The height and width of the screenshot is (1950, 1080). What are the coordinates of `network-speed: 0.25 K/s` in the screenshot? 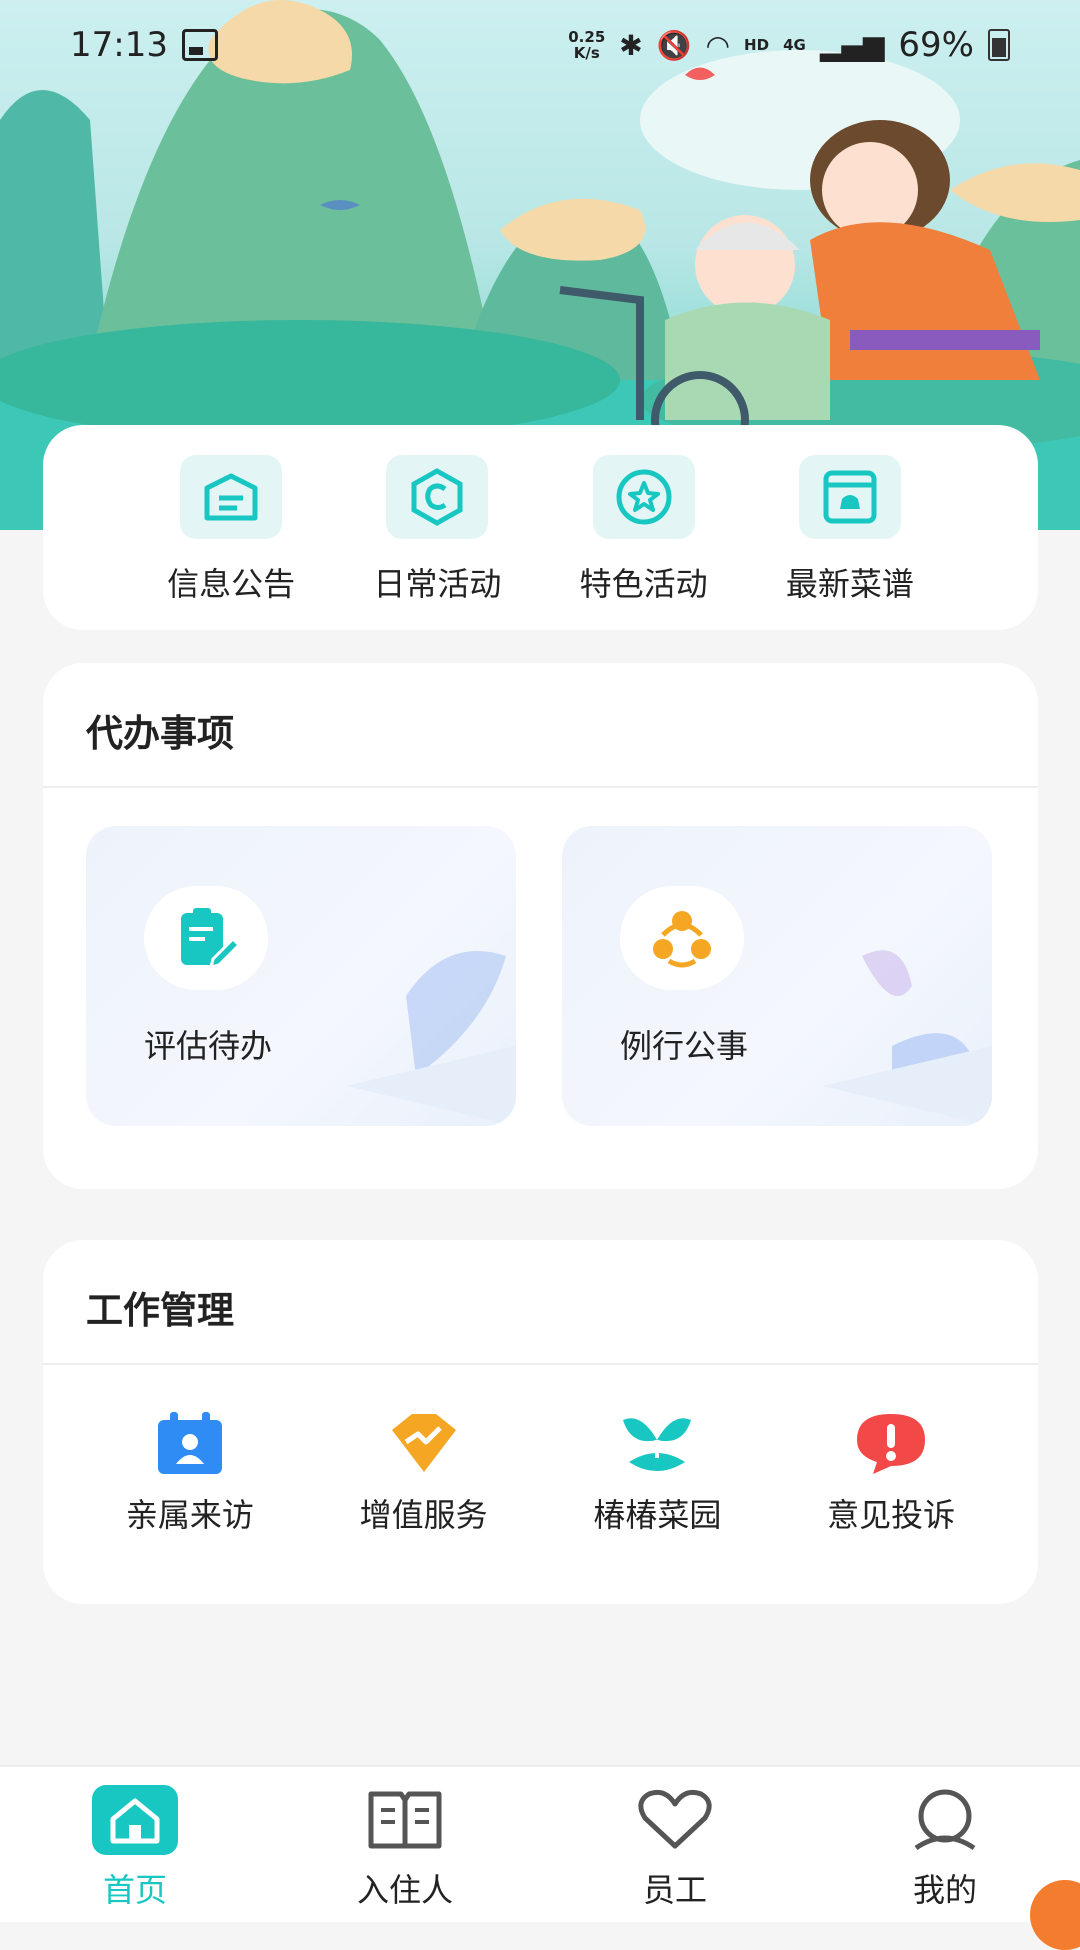 It's located at (586, 45).